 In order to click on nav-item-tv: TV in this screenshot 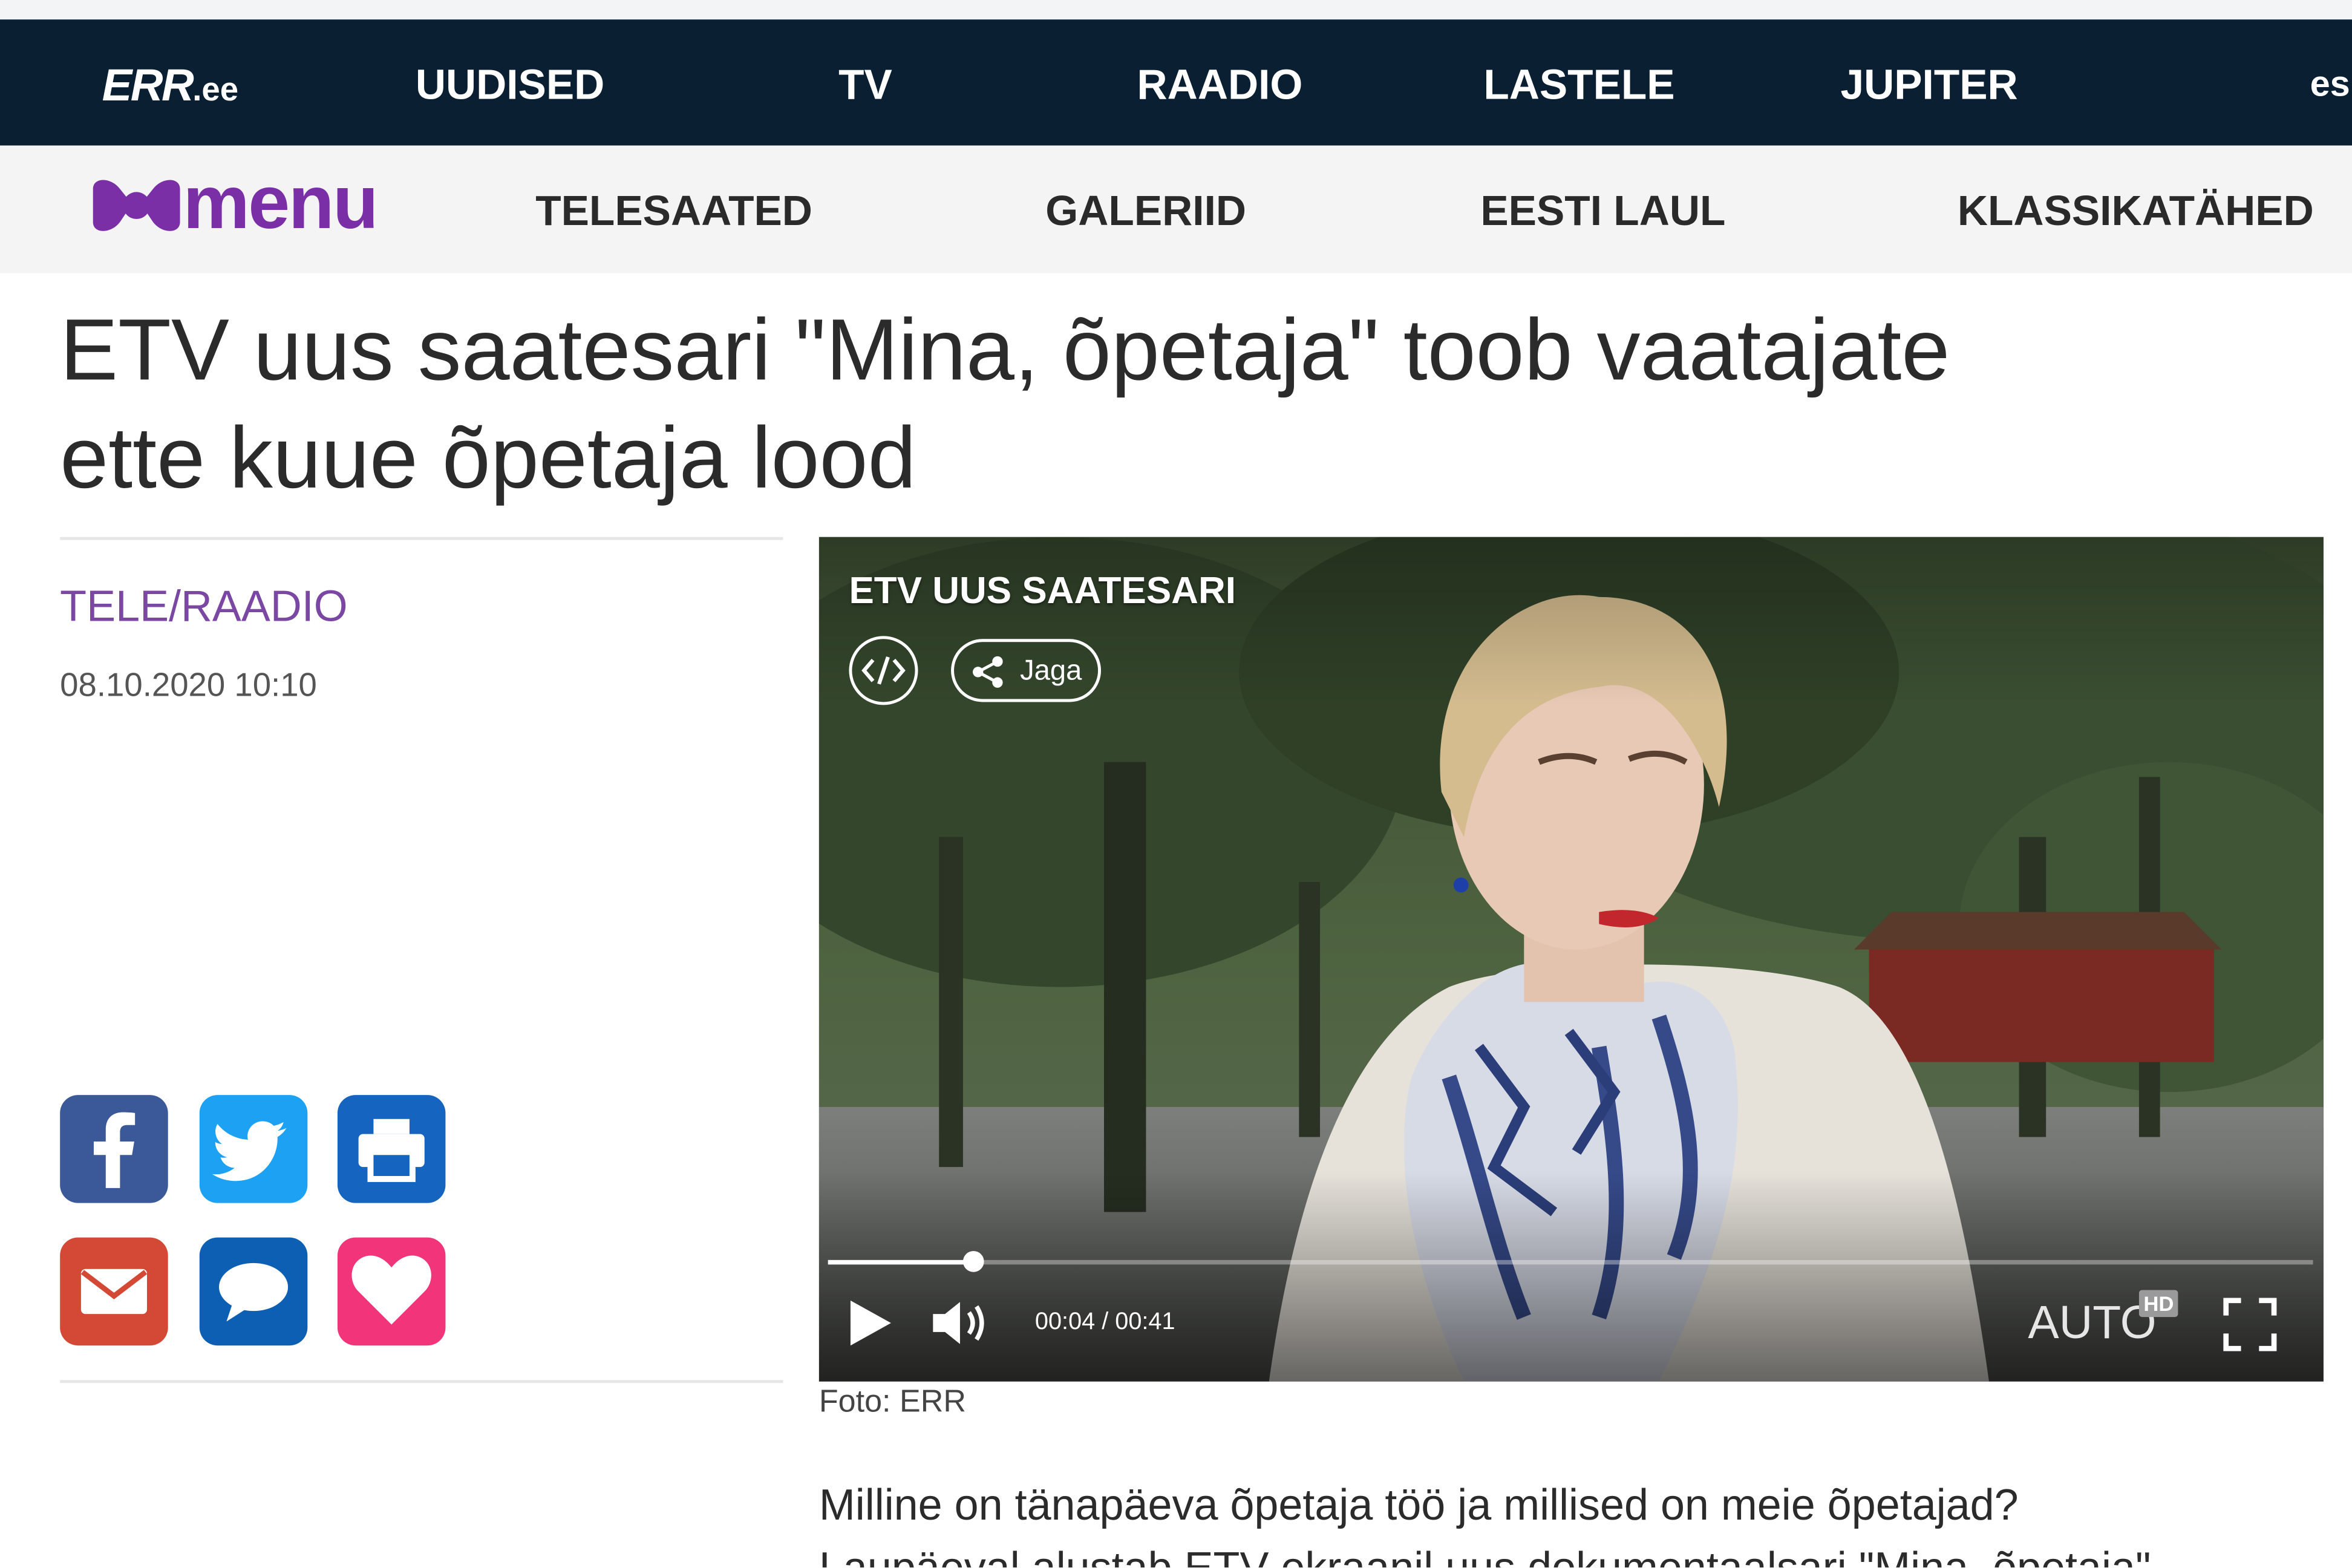, I will do `click(865, 82)`.